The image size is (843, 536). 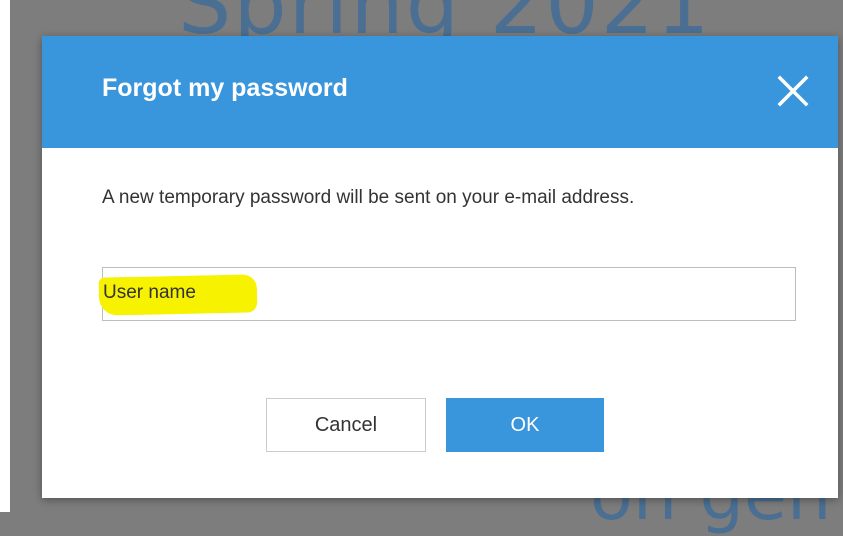 What do you see at coordinates (225, 88) in the screenshot?
I see `dialog-title: Forgot my password` at bounding box center [225, 88].